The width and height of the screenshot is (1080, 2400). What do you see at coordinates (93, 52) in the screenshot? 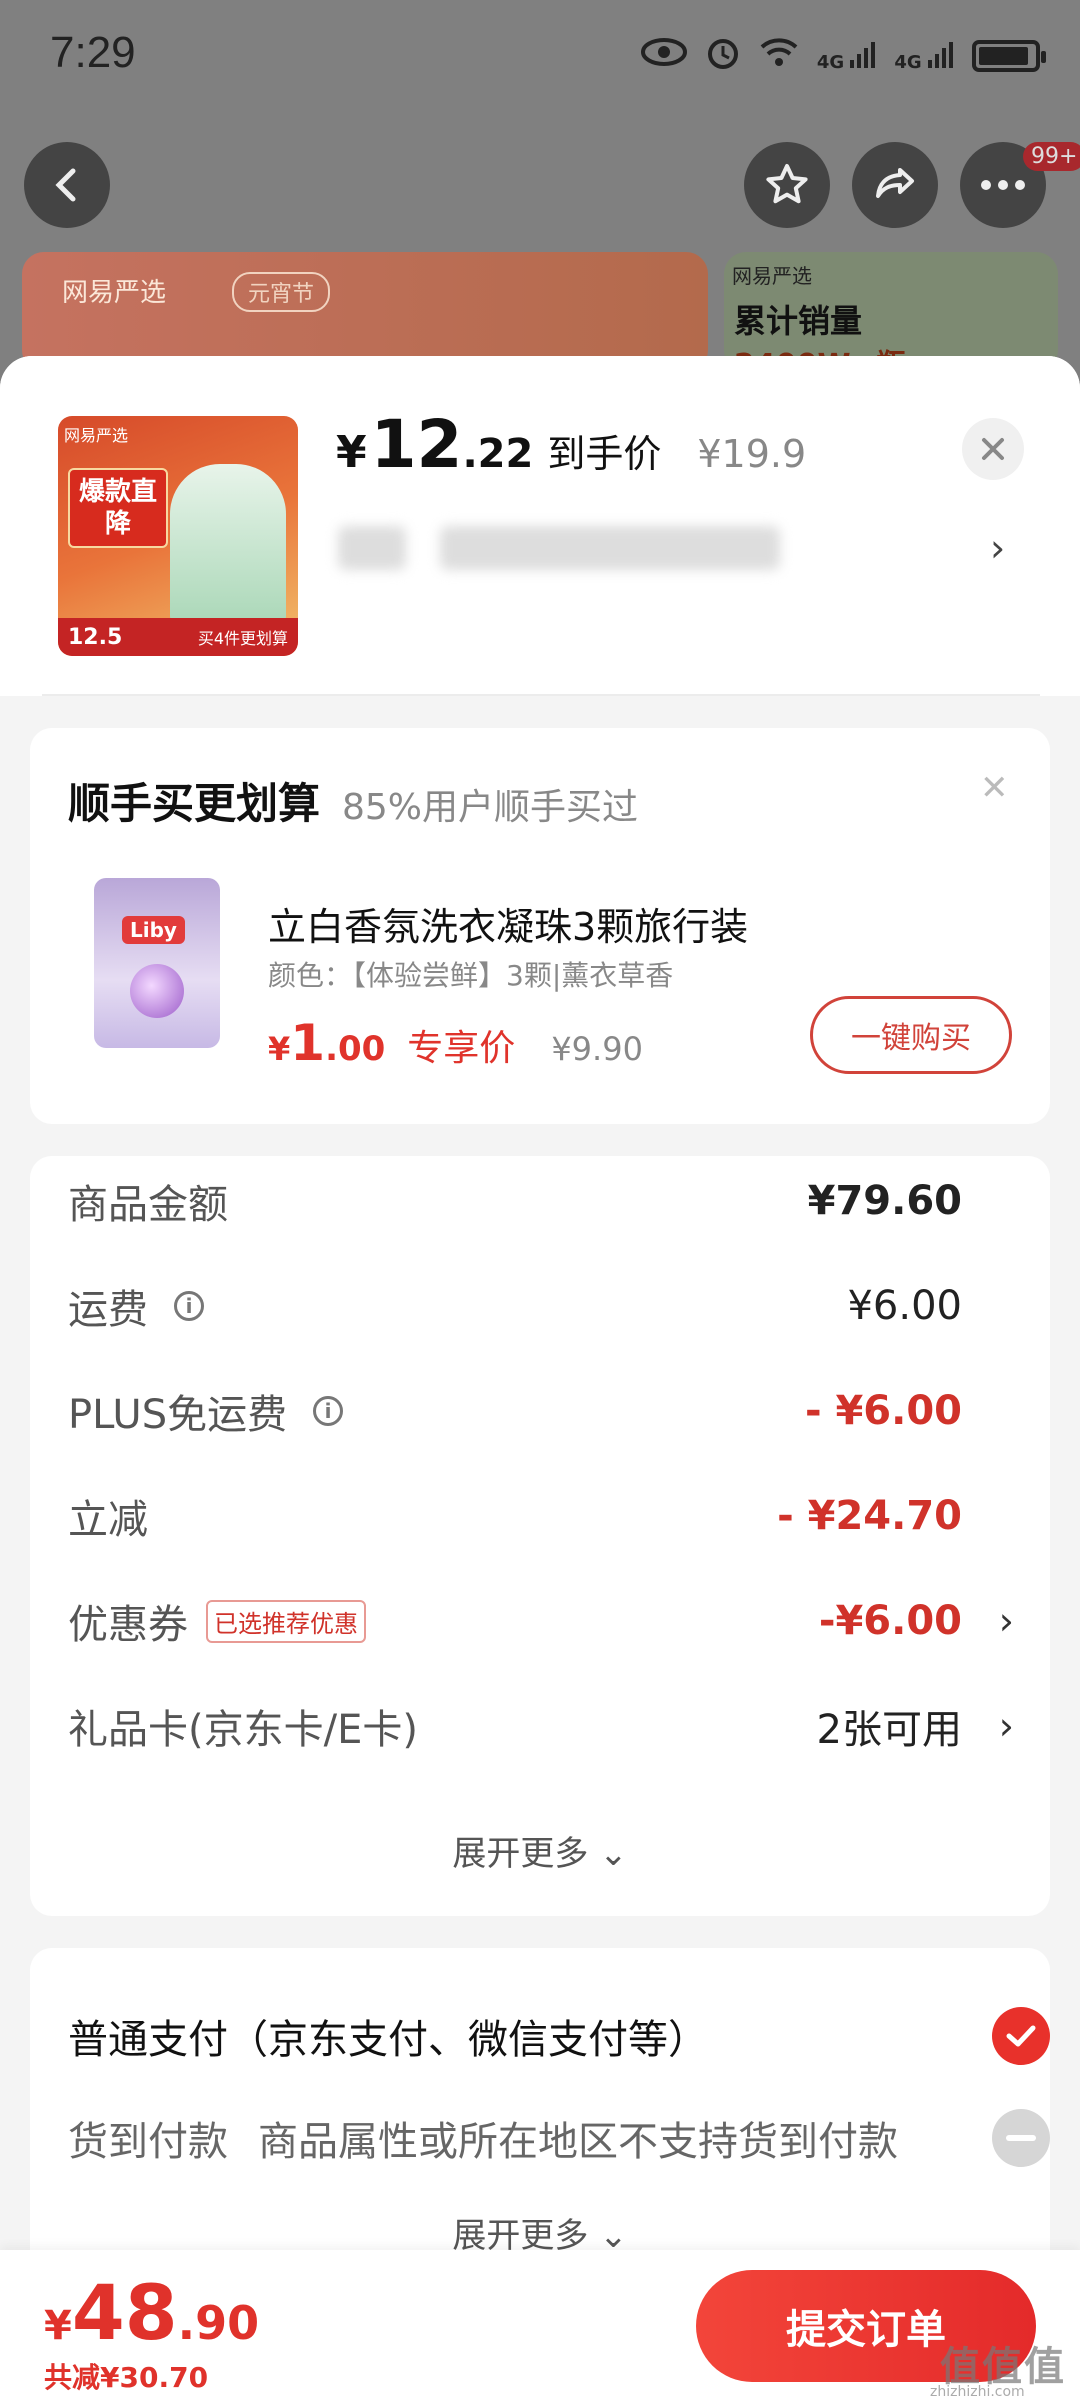
I see `status-time: 7:29` at bounding box center [93, 52].